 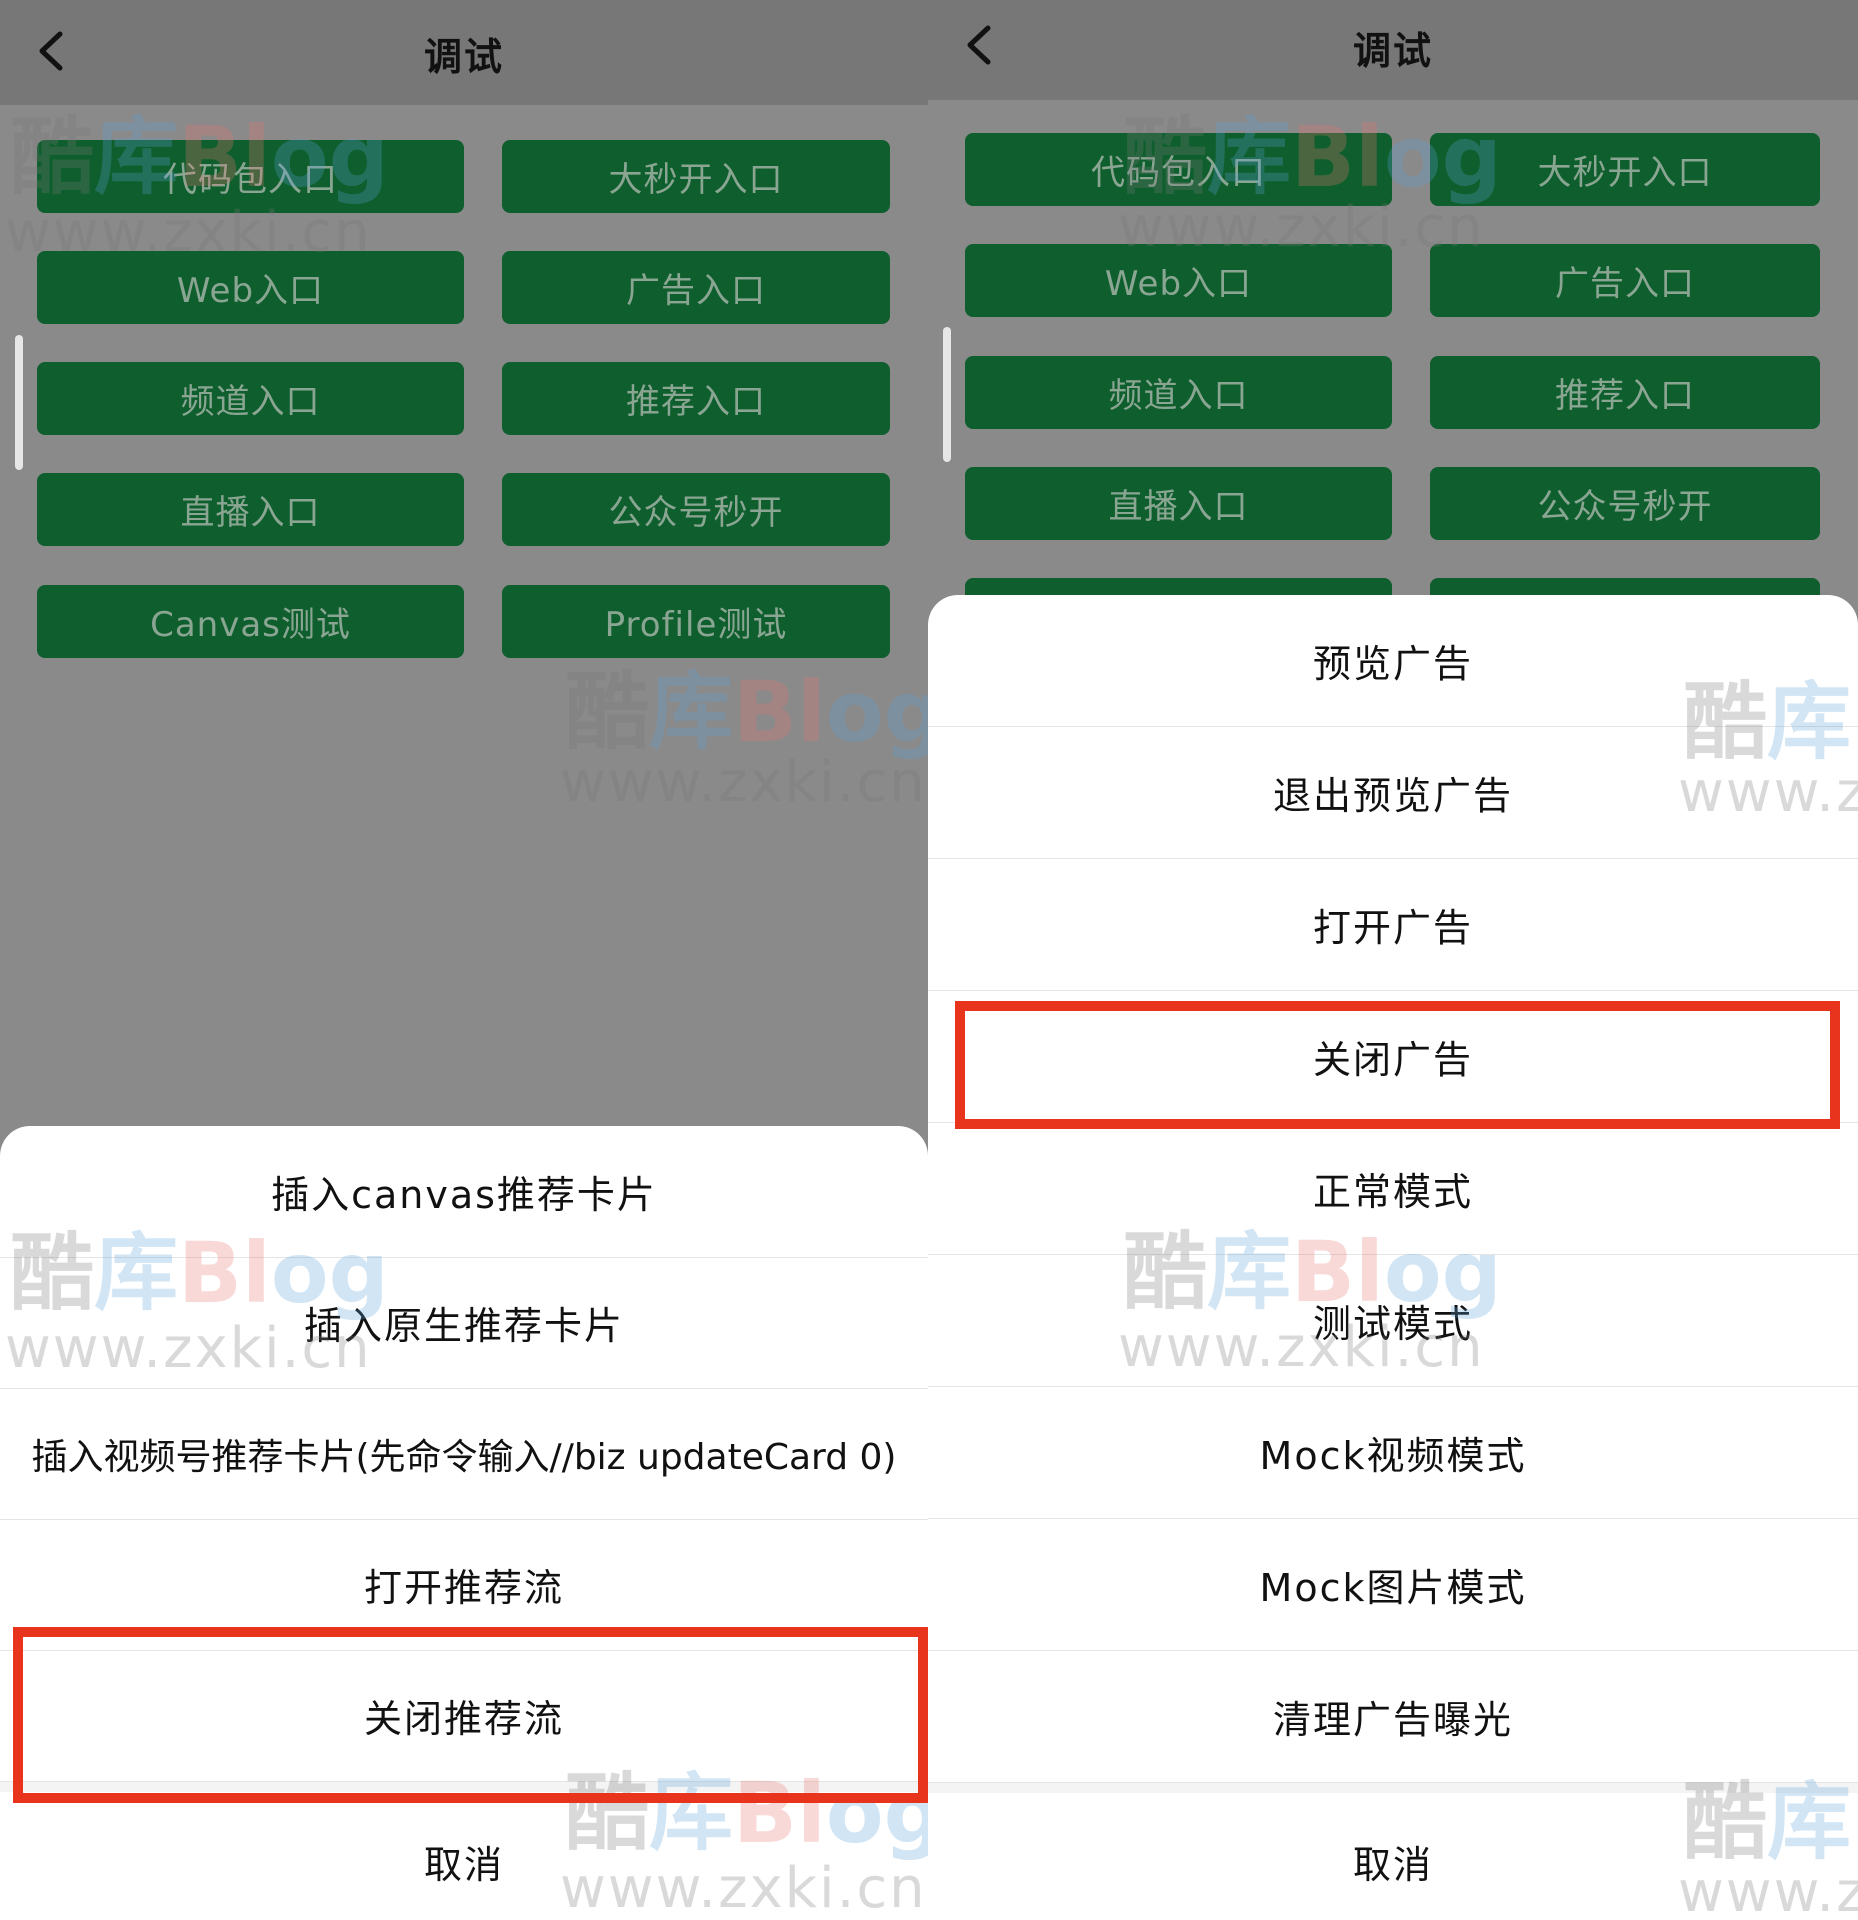 I want to click on sheet-item-insert-canvas-card: 插入canvas推荐卡片, so click(x=464, y=1192).